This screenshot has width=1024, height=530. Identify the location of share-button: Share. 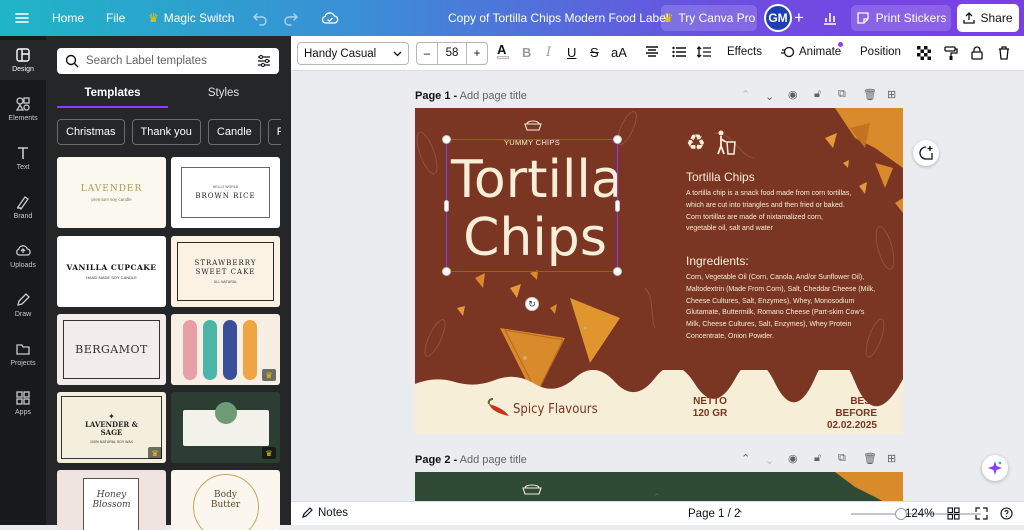
(988, 18).